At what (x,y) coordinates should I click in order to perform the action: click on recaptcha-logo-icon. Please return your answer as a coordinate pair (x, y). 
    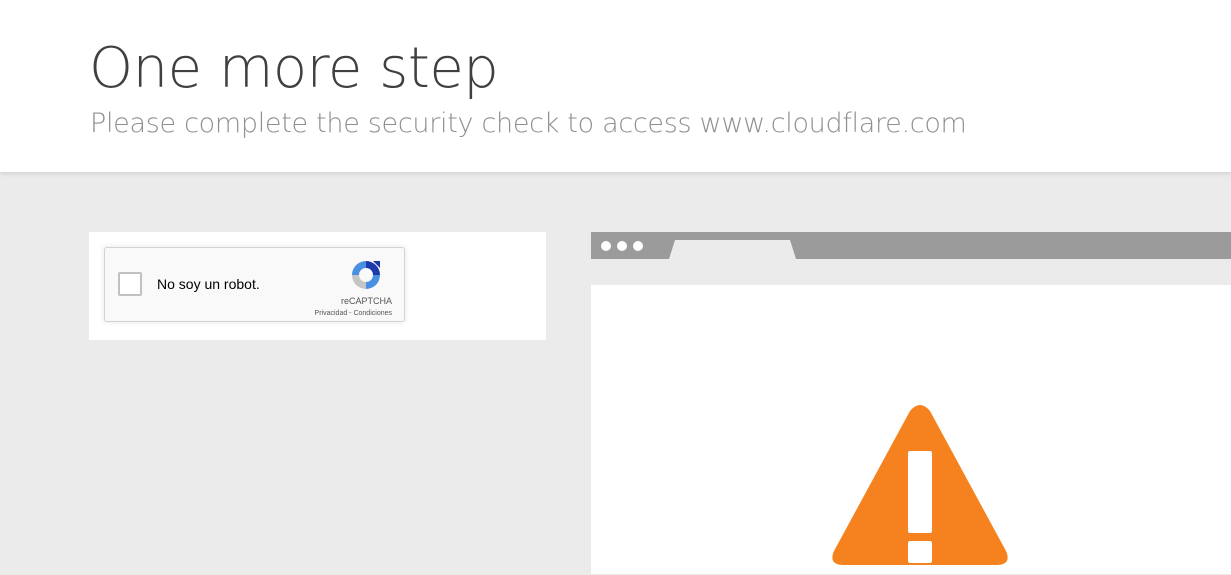
    Looking at the image, I should click on (366, 275).